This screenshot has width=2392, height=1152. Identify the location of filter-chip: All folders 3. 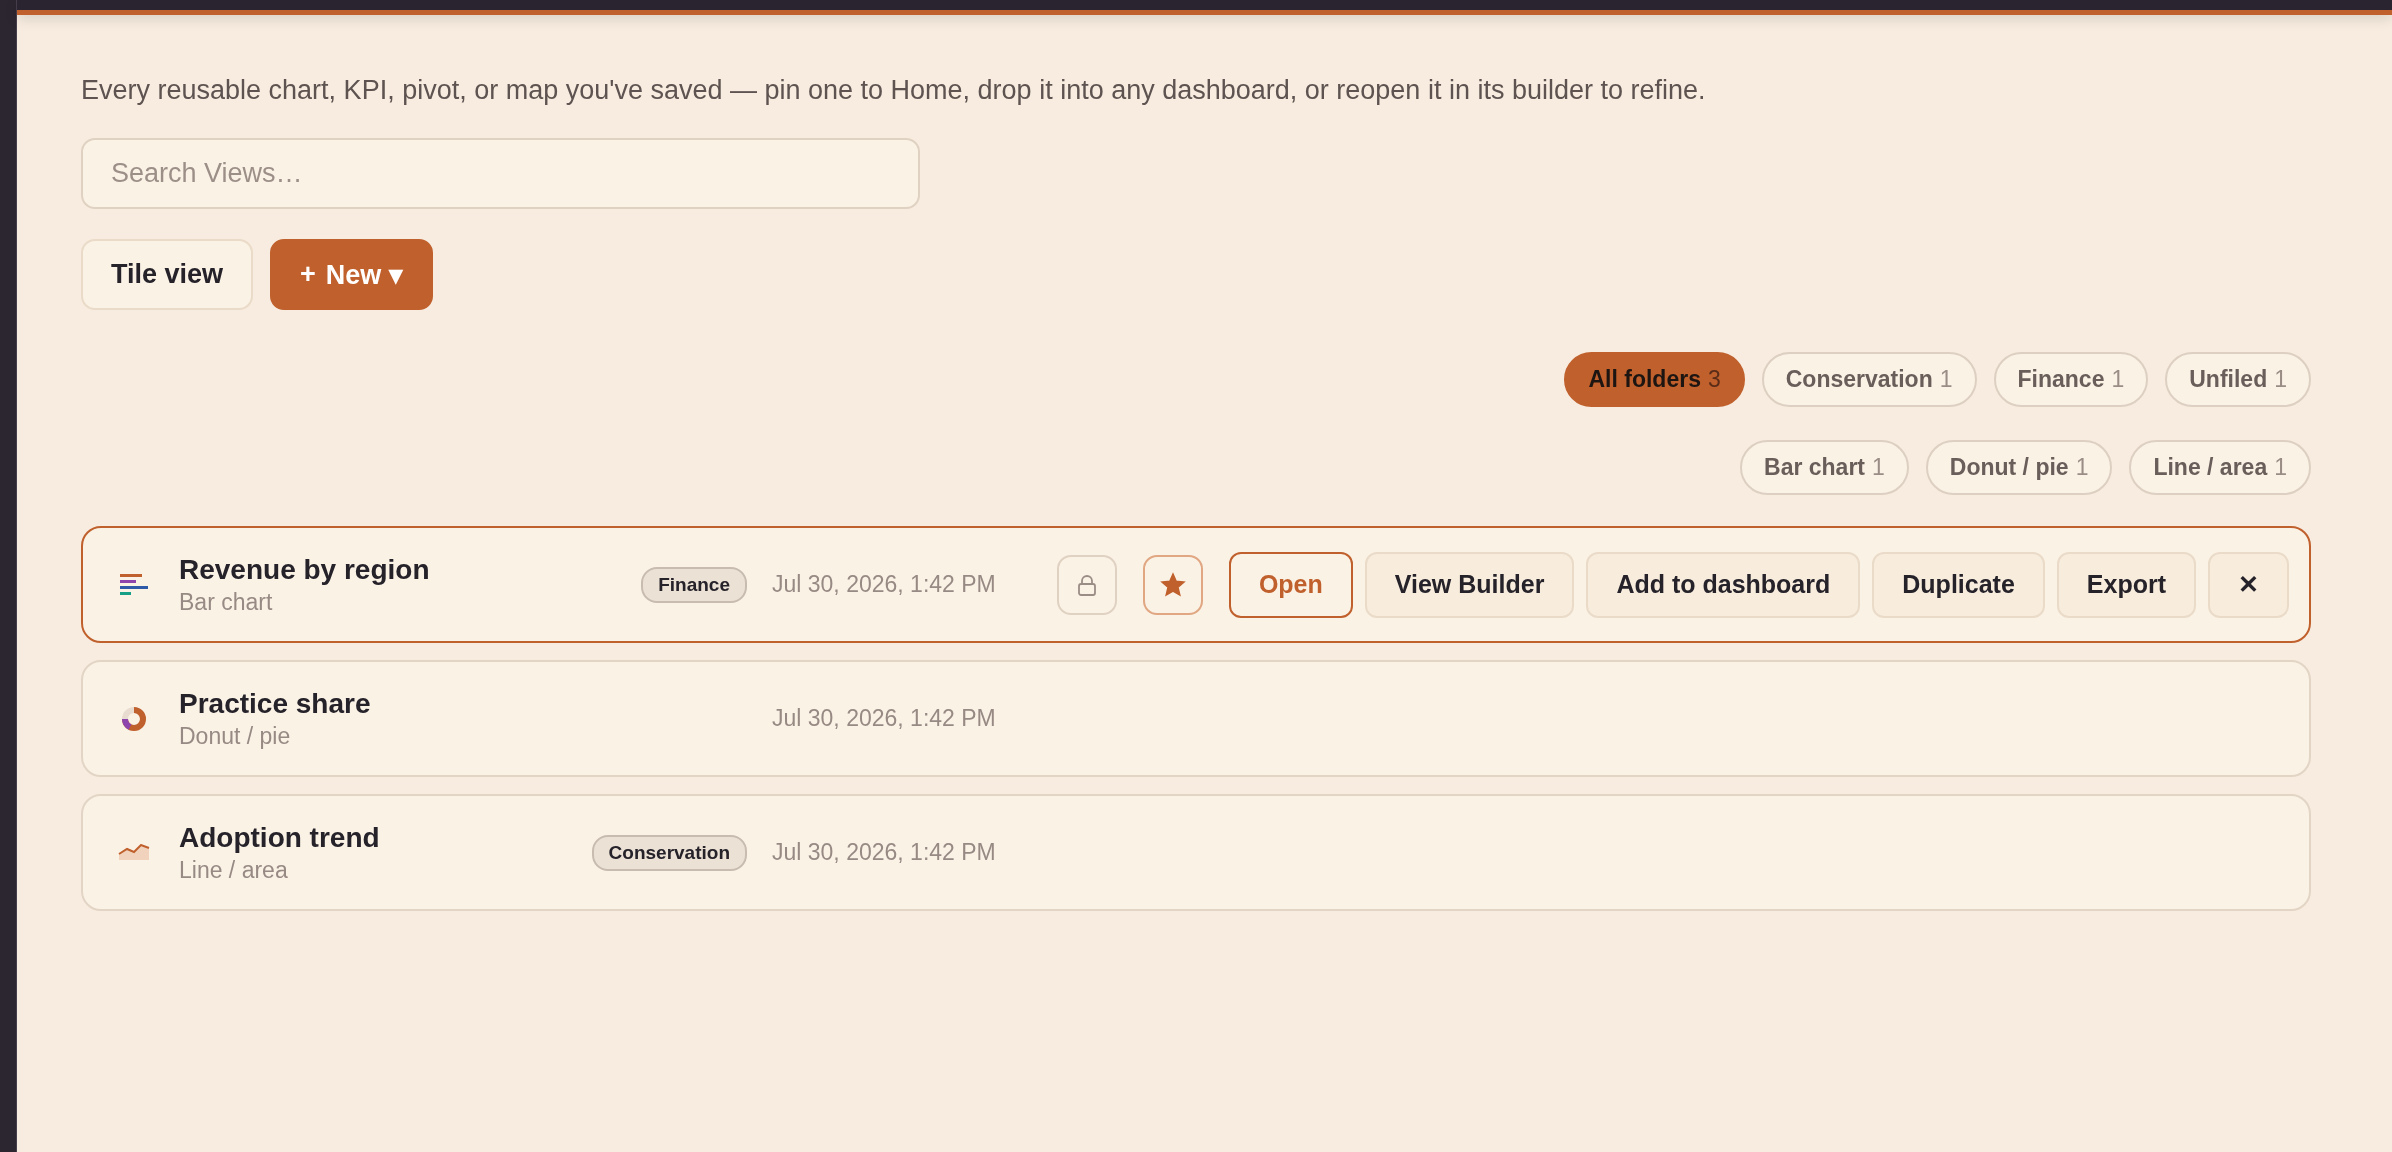
(1654, 379).